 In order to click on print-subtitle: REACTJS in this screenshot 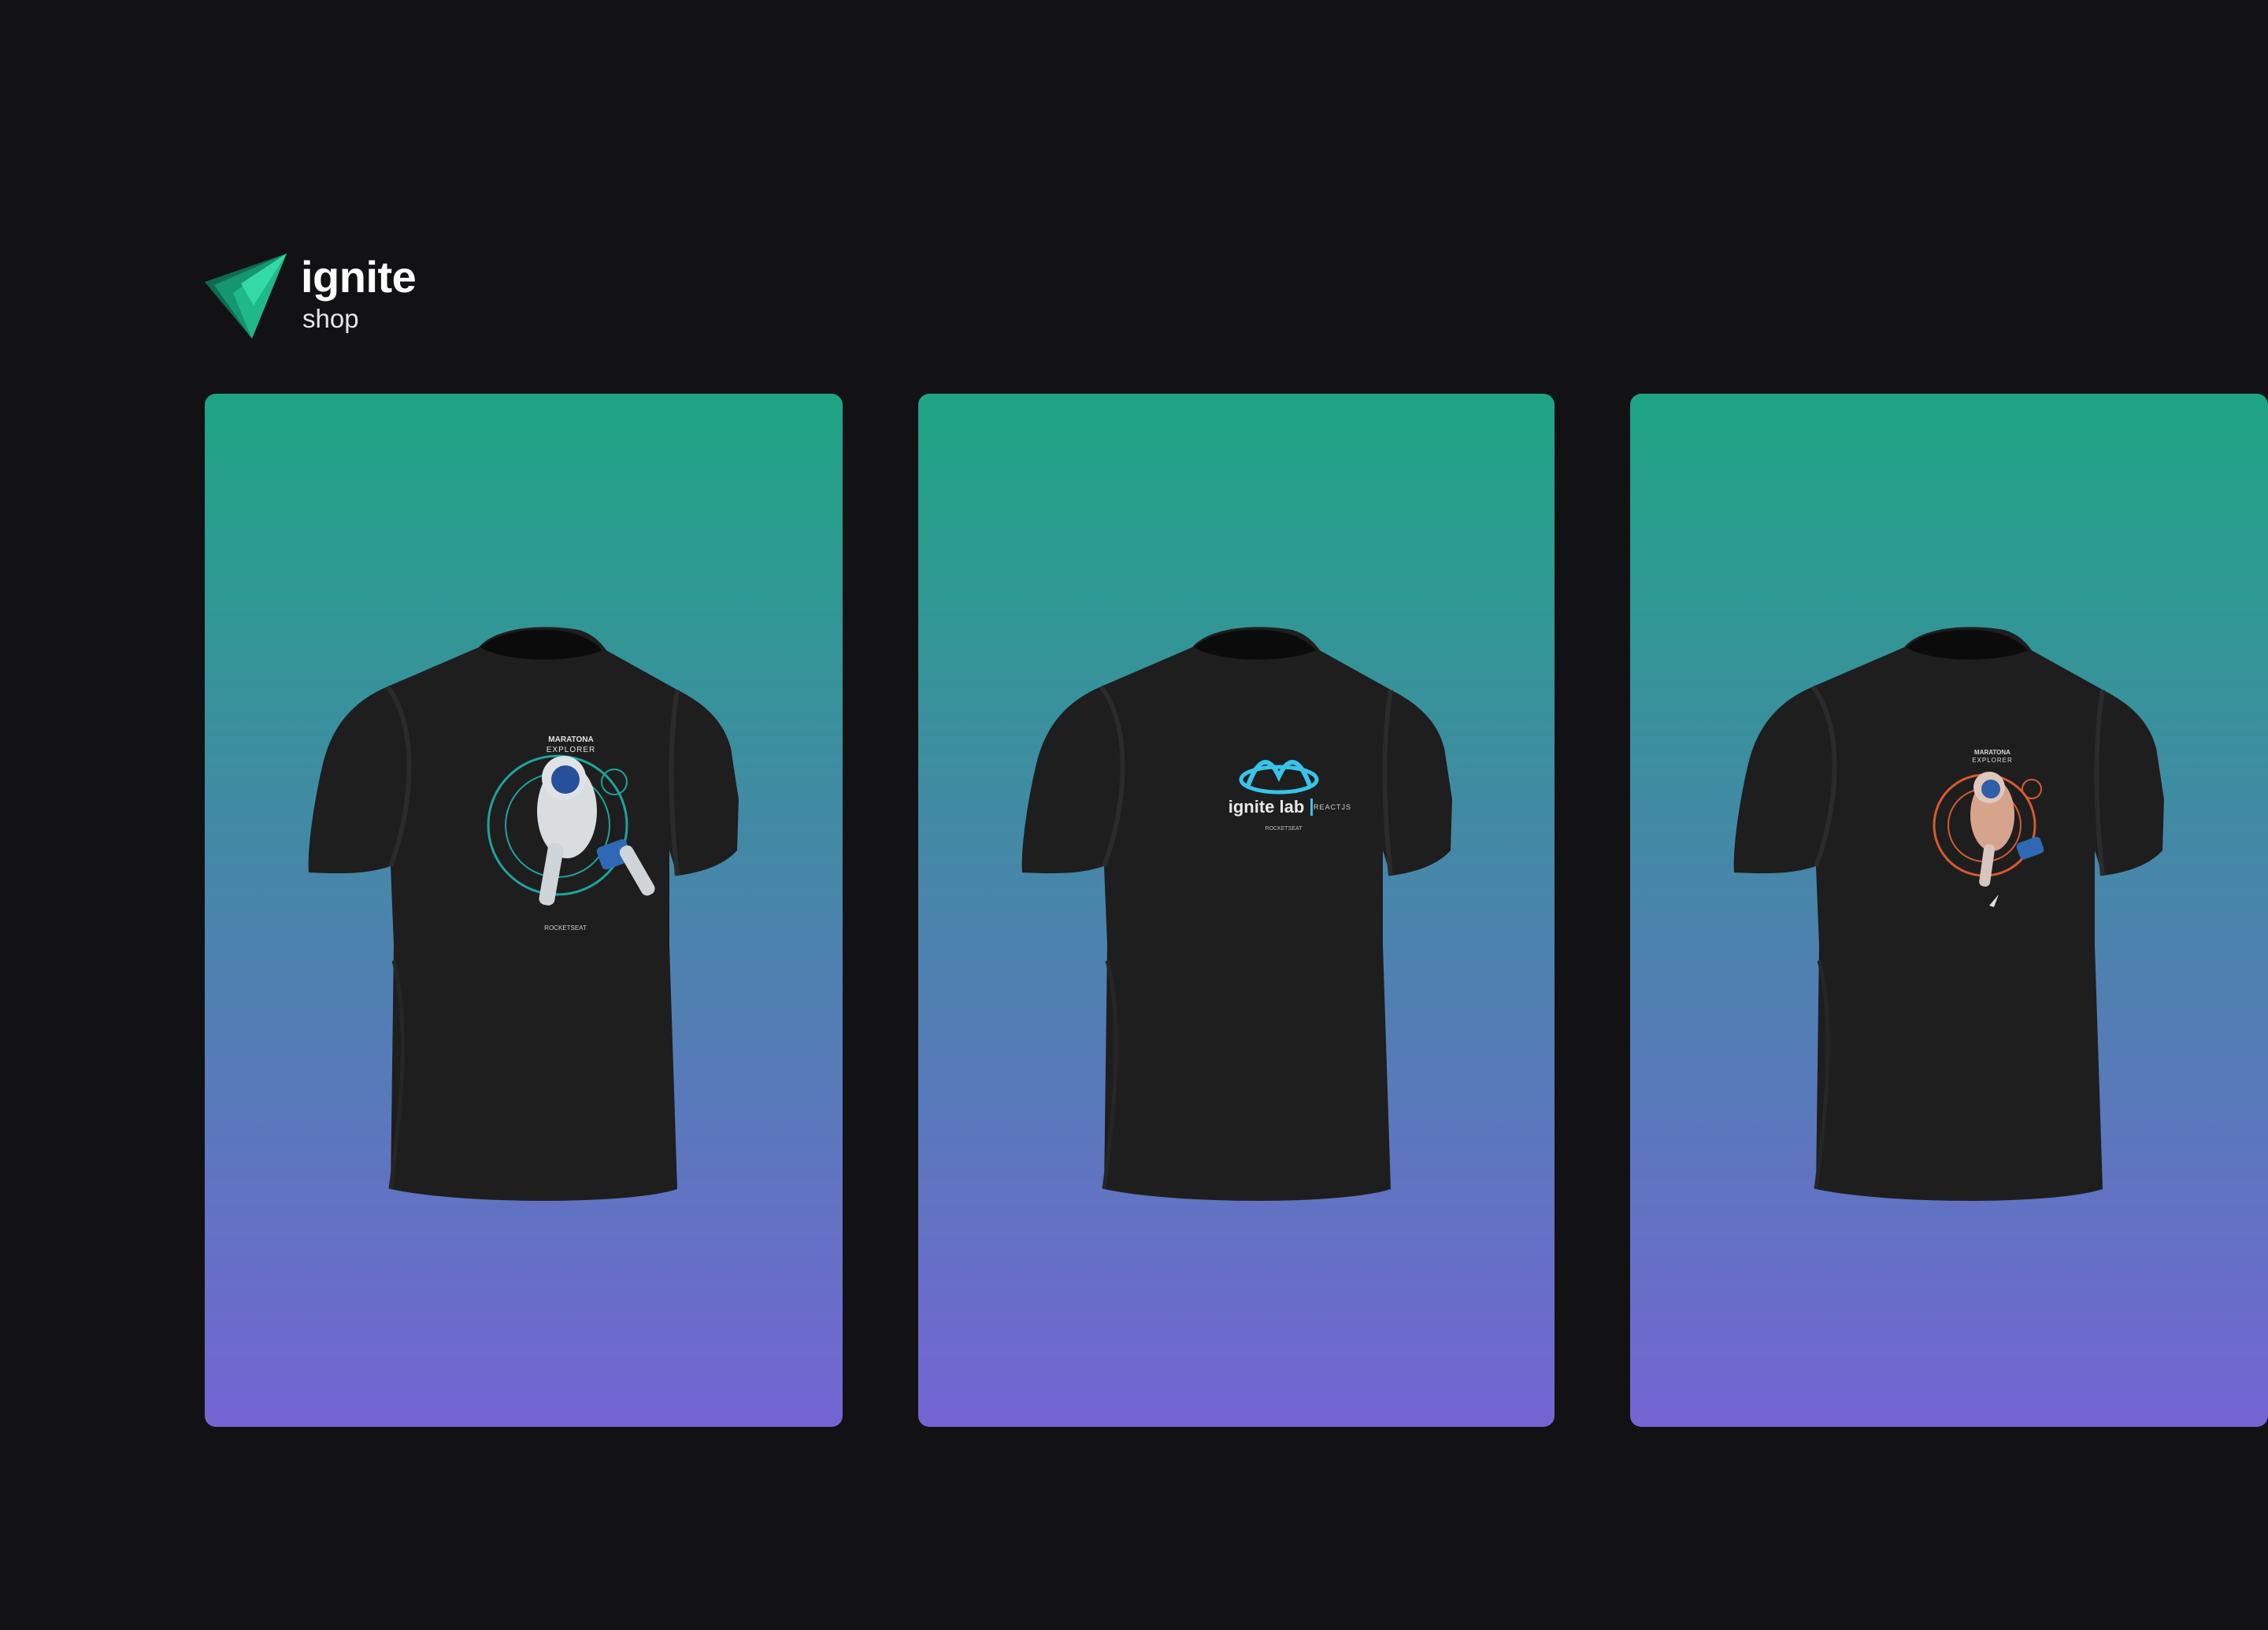, I will do `click(1332, 807)`.